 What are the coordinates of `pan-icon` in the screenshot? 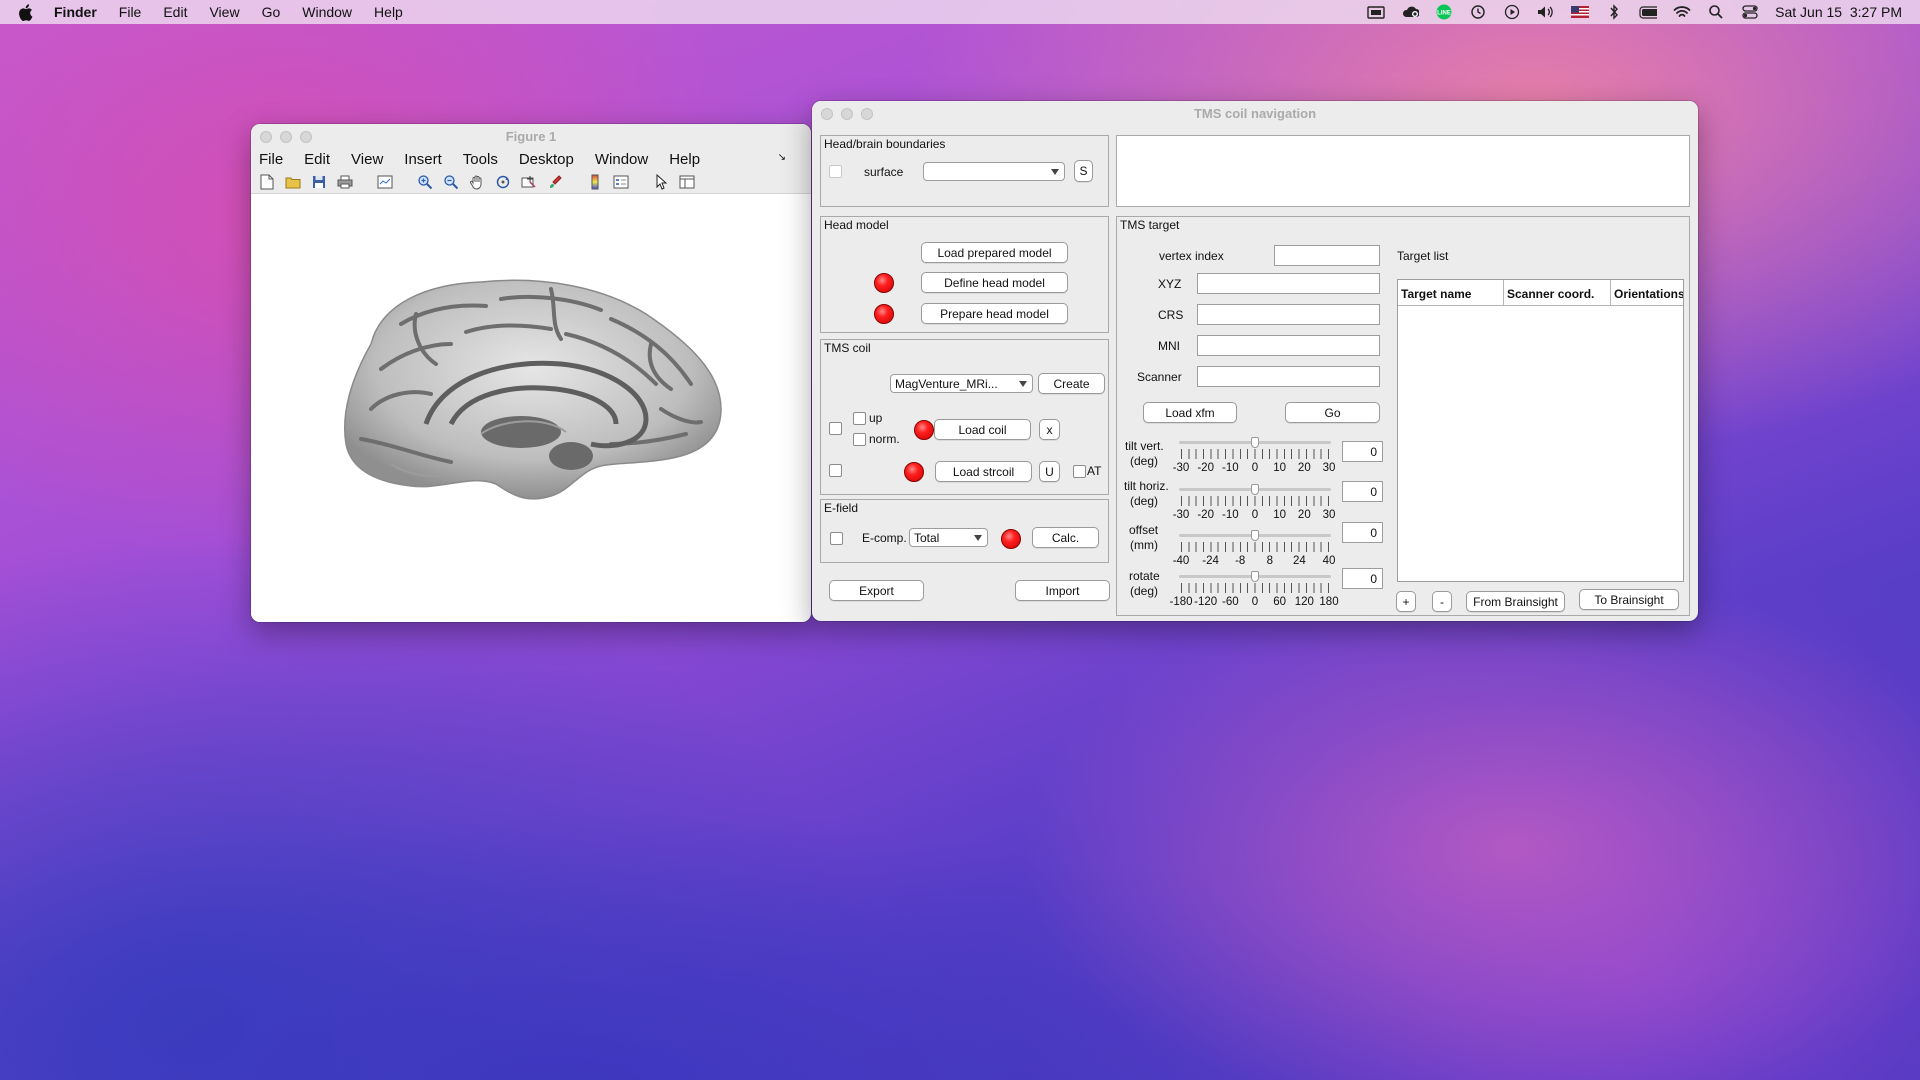 It's located at (477, 182).